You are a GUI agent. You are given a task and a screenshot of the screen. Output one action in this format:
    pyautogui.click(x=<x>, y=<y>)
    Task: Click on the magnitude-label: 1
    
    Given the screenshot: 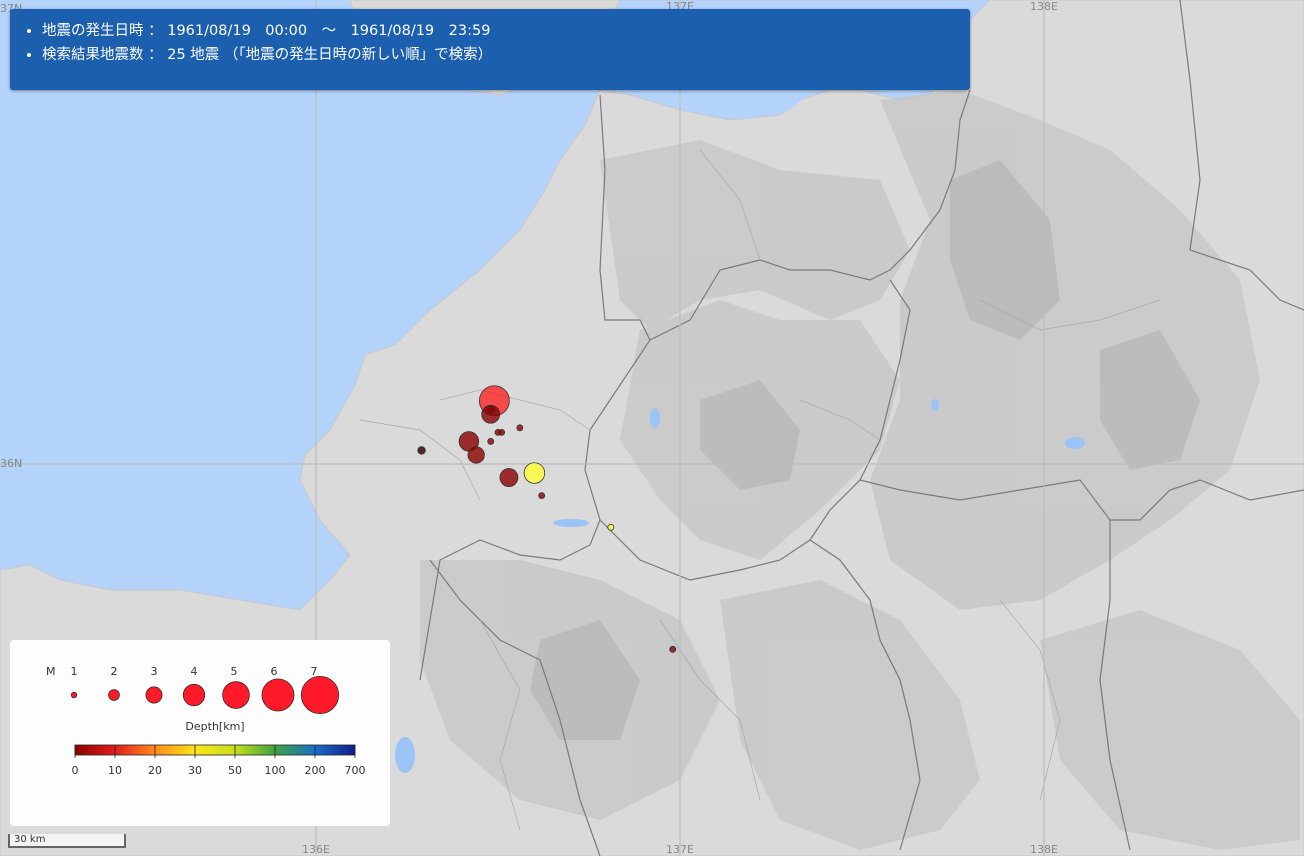 What is the action you would take?
    pyautogui.click(x=74, y=671)
    